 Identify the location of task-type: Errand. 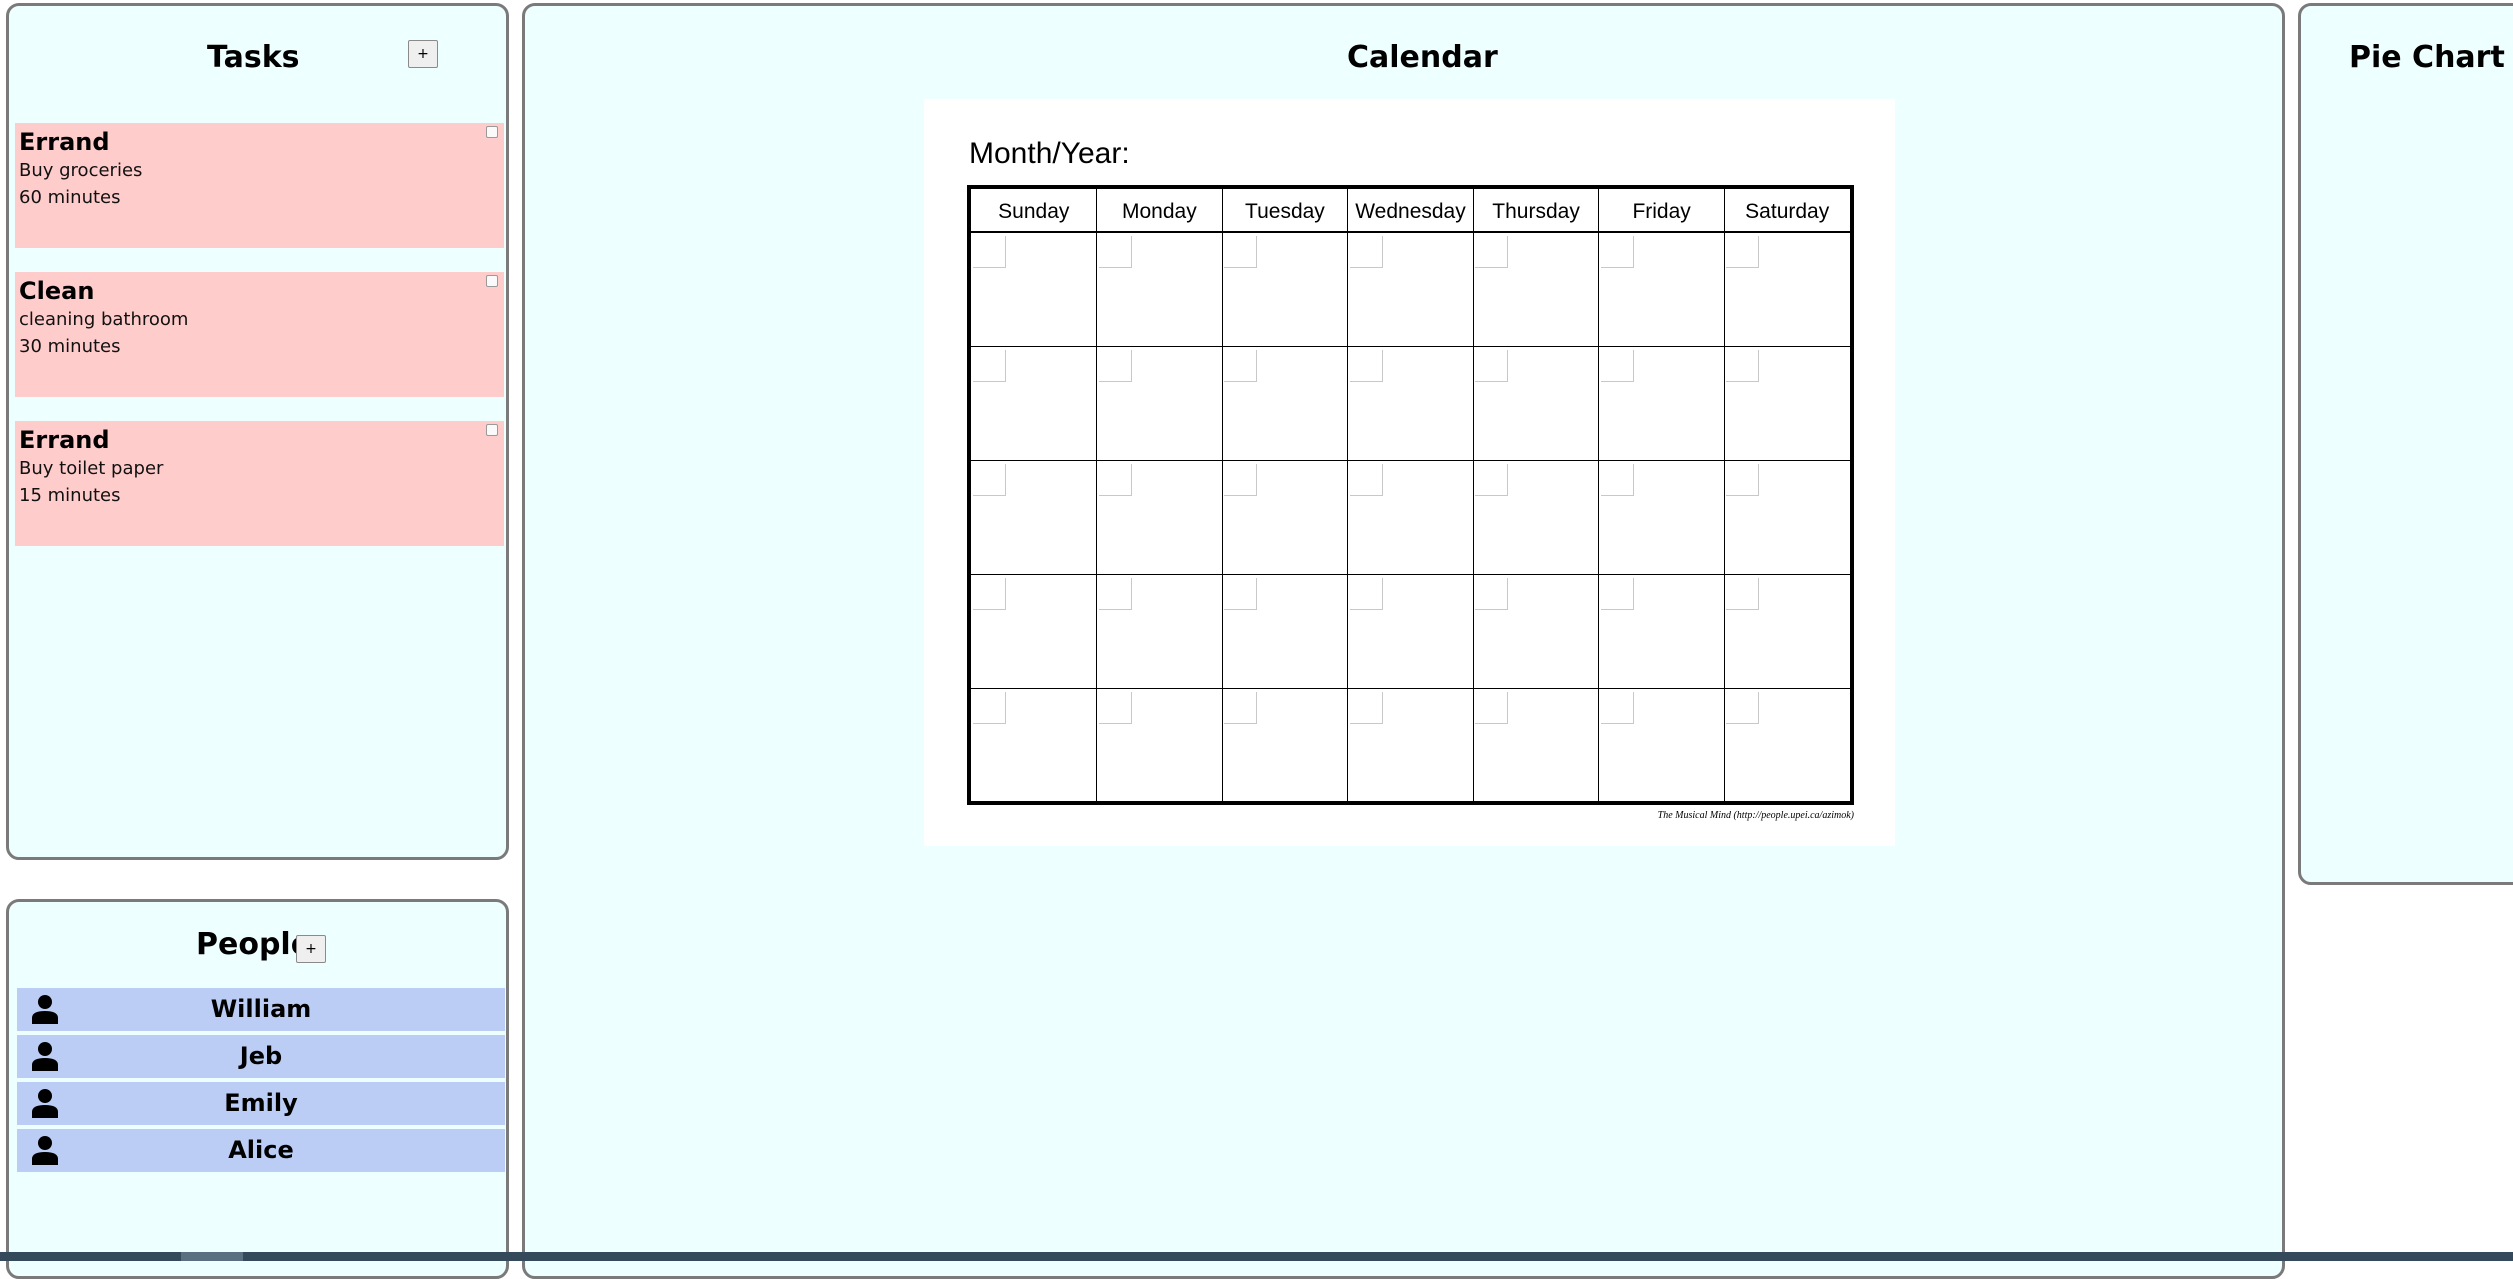
(64, 142).